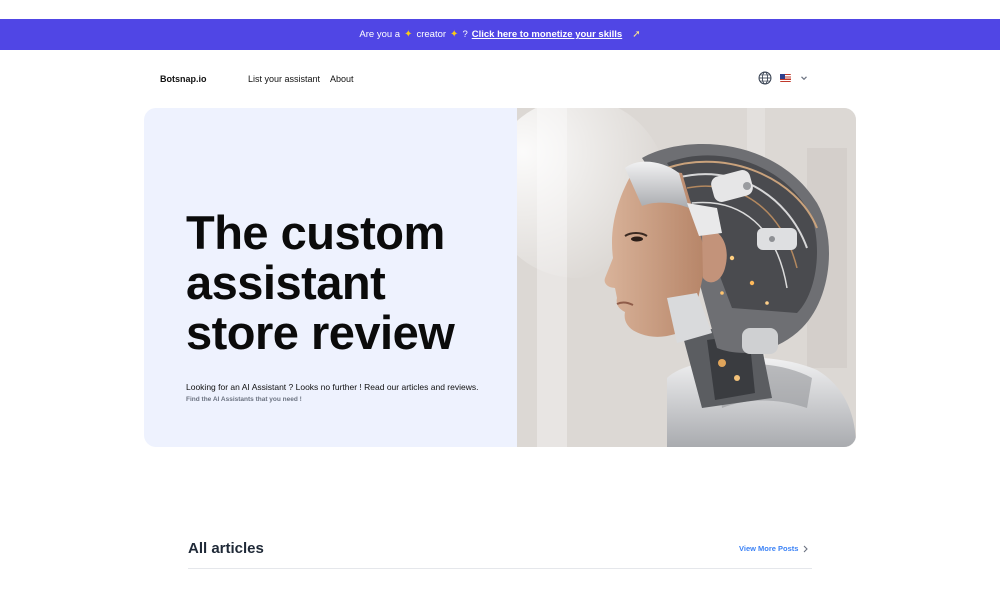 This screenshot has height=600, width=1000. Describe the element at coordinates (636, 34) in the screenshot. I see `rocket-icon: ➚` at that location.